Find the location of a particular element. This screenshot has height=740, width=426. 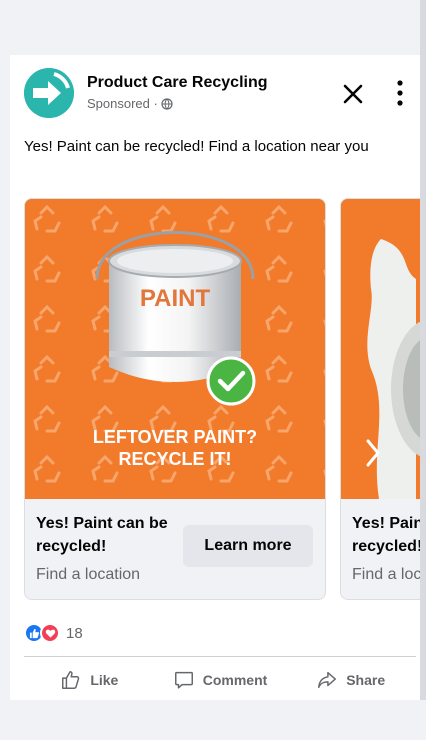

share-label: Share is located at coordinates (366, 680).